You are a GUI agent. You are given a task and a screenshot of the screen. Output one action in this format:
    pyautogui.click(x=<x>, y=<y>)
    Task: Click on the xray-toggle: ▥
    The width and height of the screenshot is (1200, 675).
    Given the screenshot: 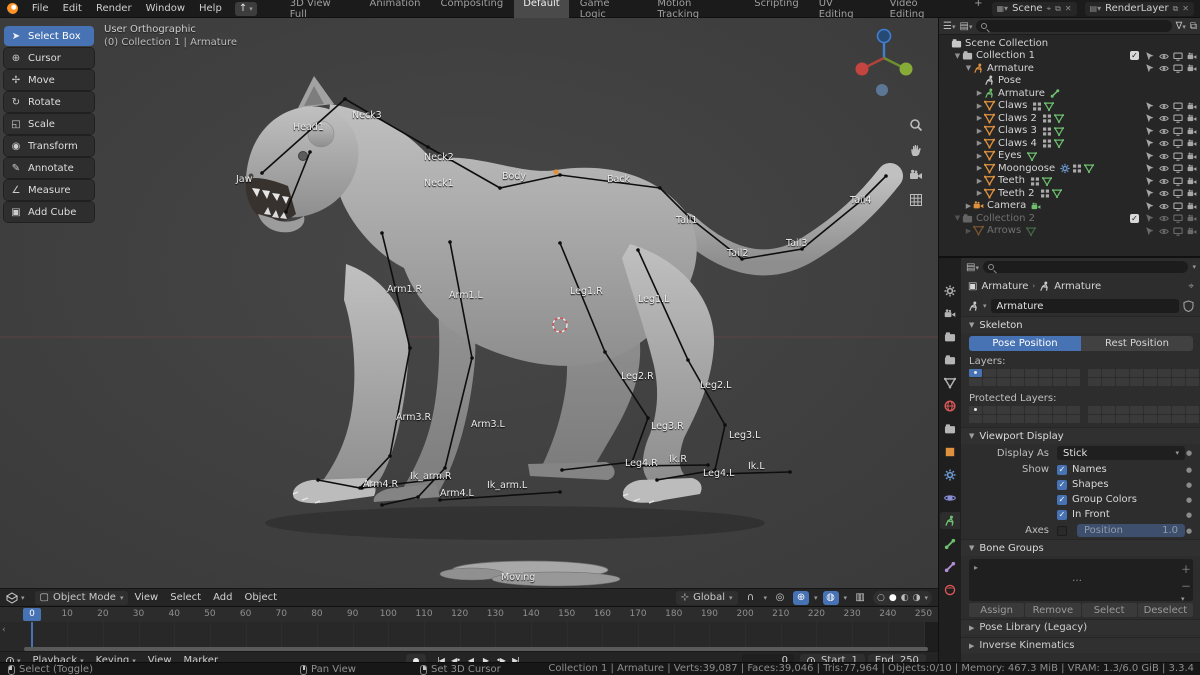 What is the action you would take?
    pyautogui.click(x=860, y=598)
    